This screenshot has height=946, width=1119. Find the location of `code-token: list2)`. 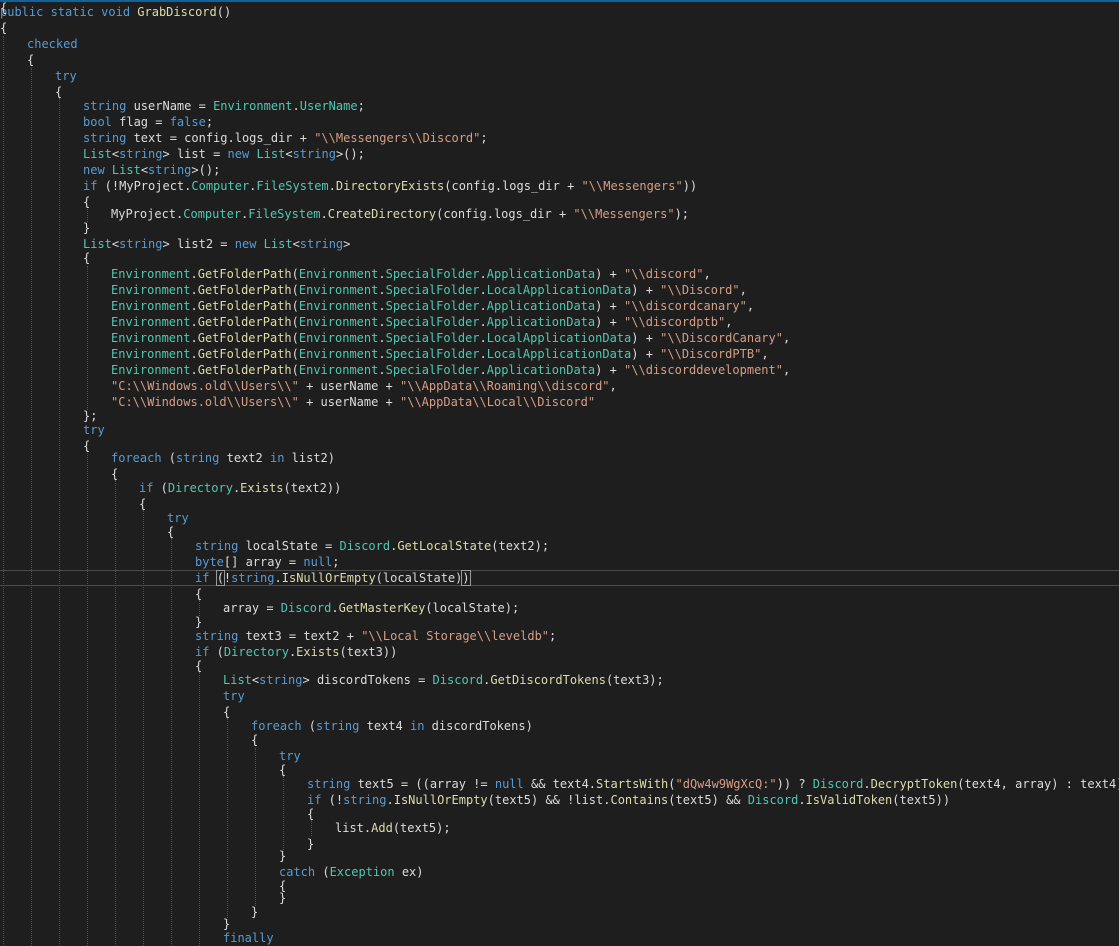

code-token: list2) is located at coordinates (309, 458).